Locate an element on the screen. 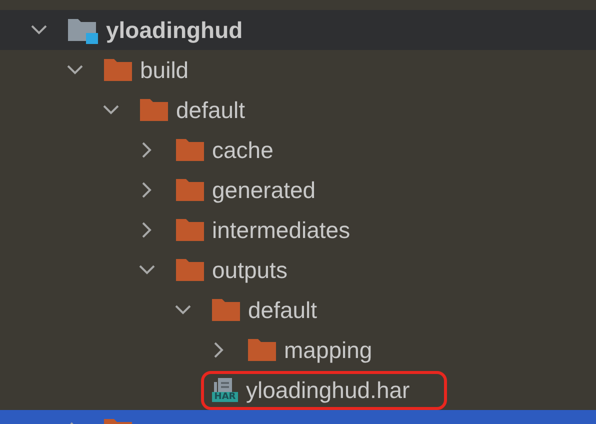 The image size is (596, 424). tree-item-label: yloadinghud is located at coordinates (174, 30).